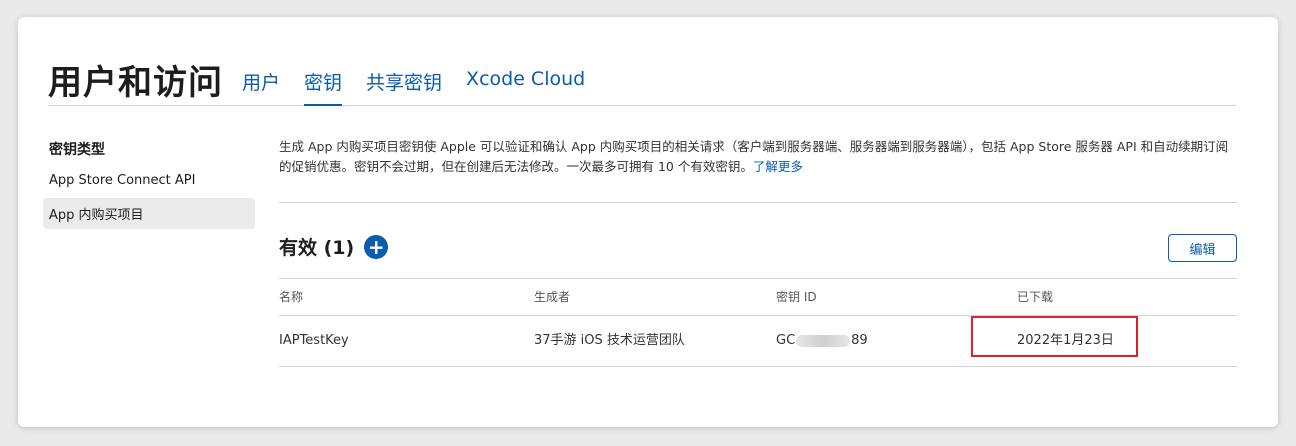  What do you see at coordinates (291, 297) in the screenshot?
I see `column-header-name: 名称` at bounding box center [291, 297].